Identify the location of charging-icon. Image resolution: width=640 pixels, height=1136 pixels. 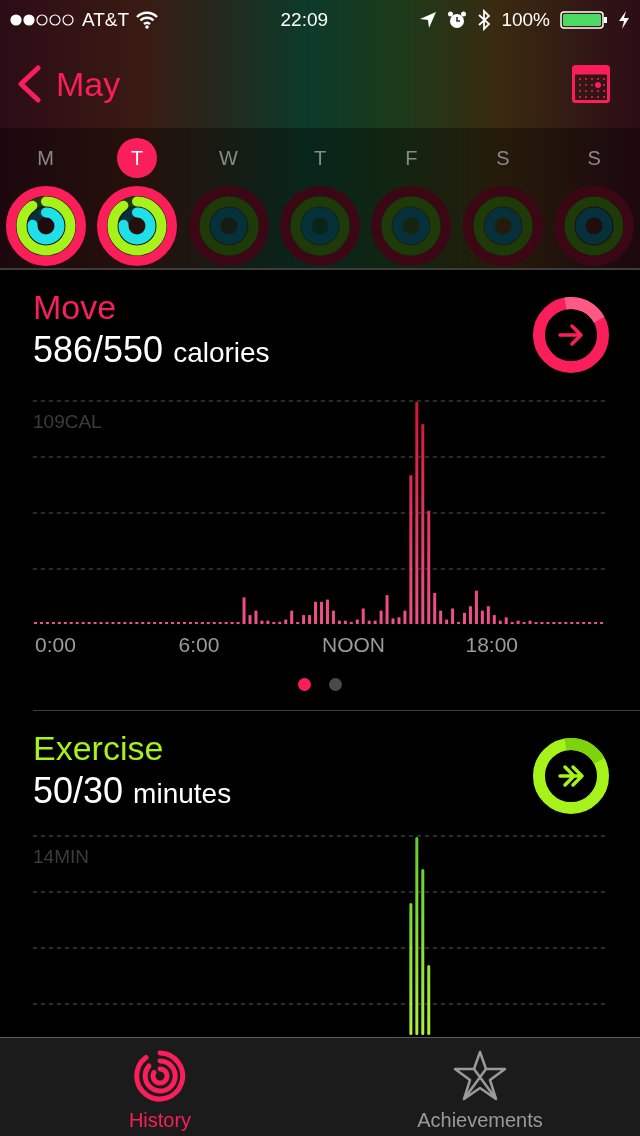
(624, 20).